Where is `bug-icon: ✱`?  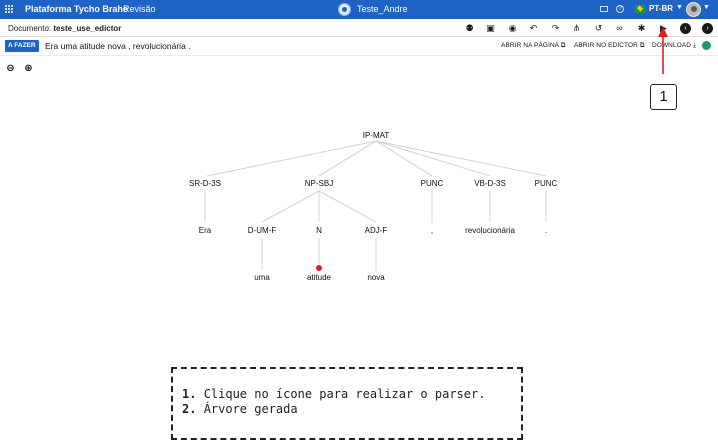 bug-icon: ✱ is located at coordinates (641, 28).